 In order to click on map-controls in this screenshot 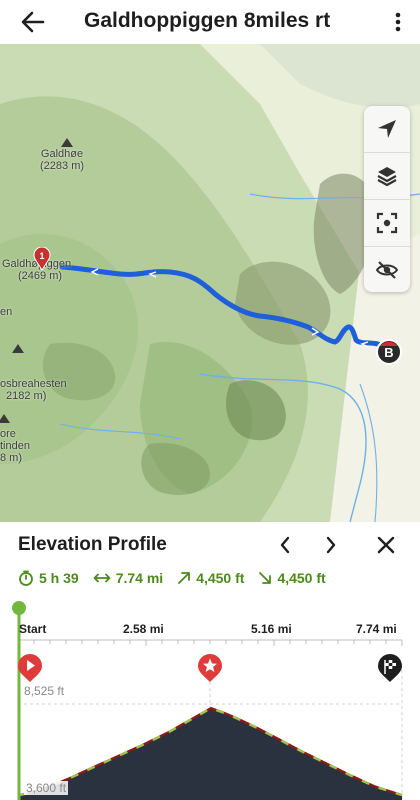, I will do `click(387, 199)`.